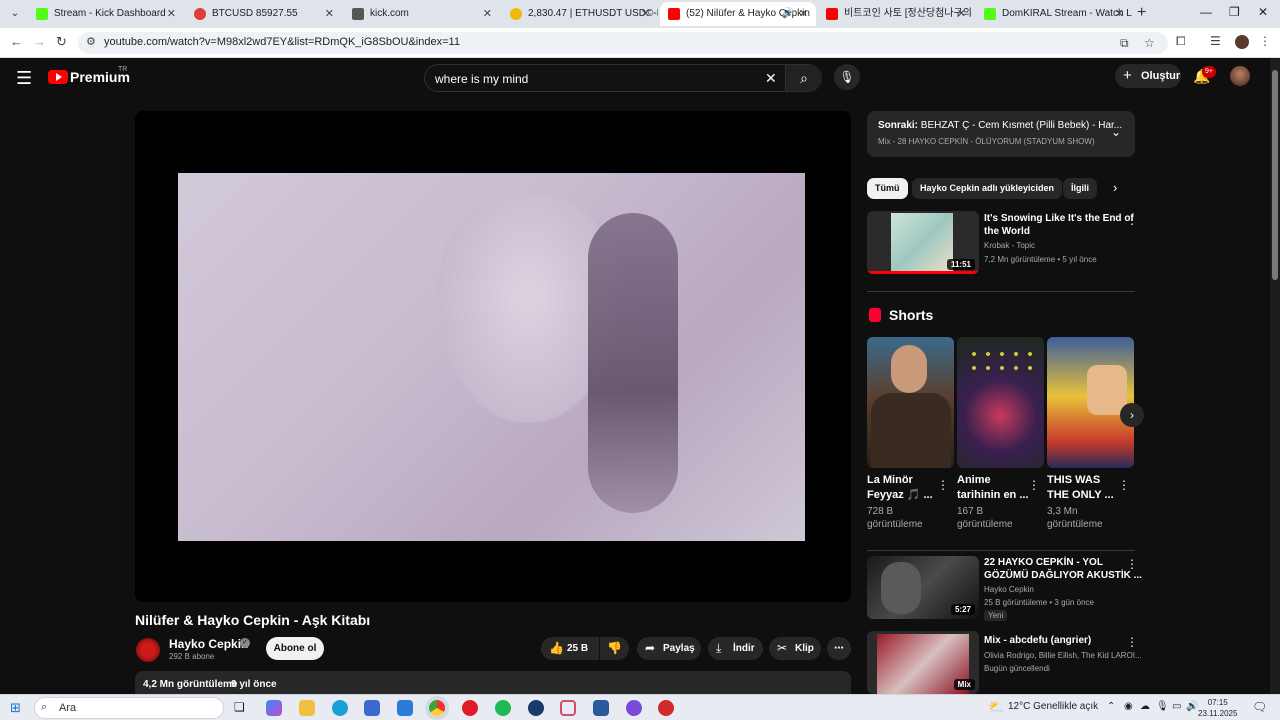 This screenshot has width=1280, height=720. What do you see at coordinates (1192, 706) in the screenshot?
I see `volume-icon: 🔊` at bounding box center [1192, 706].